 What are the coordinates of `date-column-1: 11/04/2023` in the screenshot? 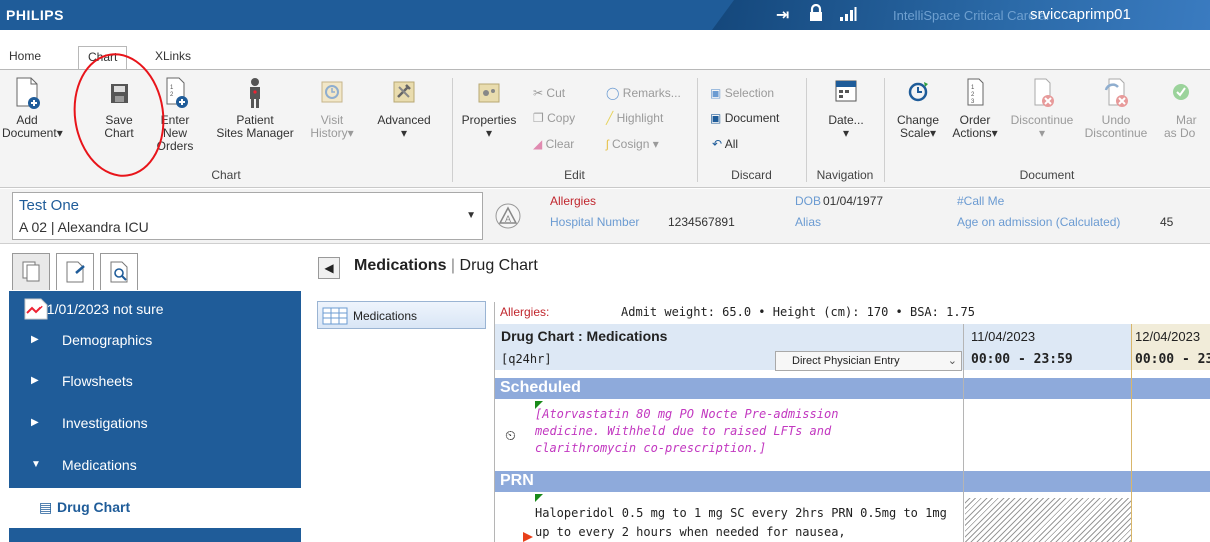 It's located at (1003, 336).